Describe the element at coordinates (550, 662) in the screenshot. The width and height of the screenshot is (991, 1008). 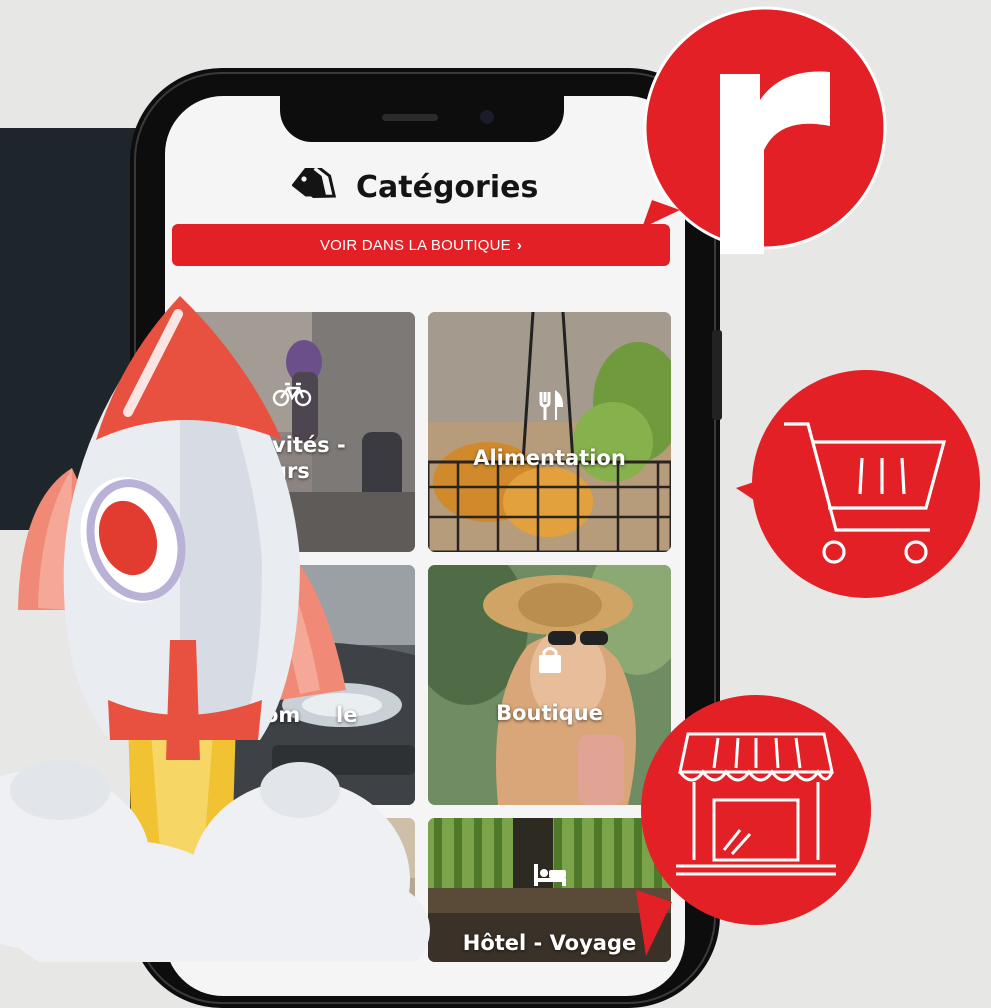
I see `shopping-bag-icon` at that location.